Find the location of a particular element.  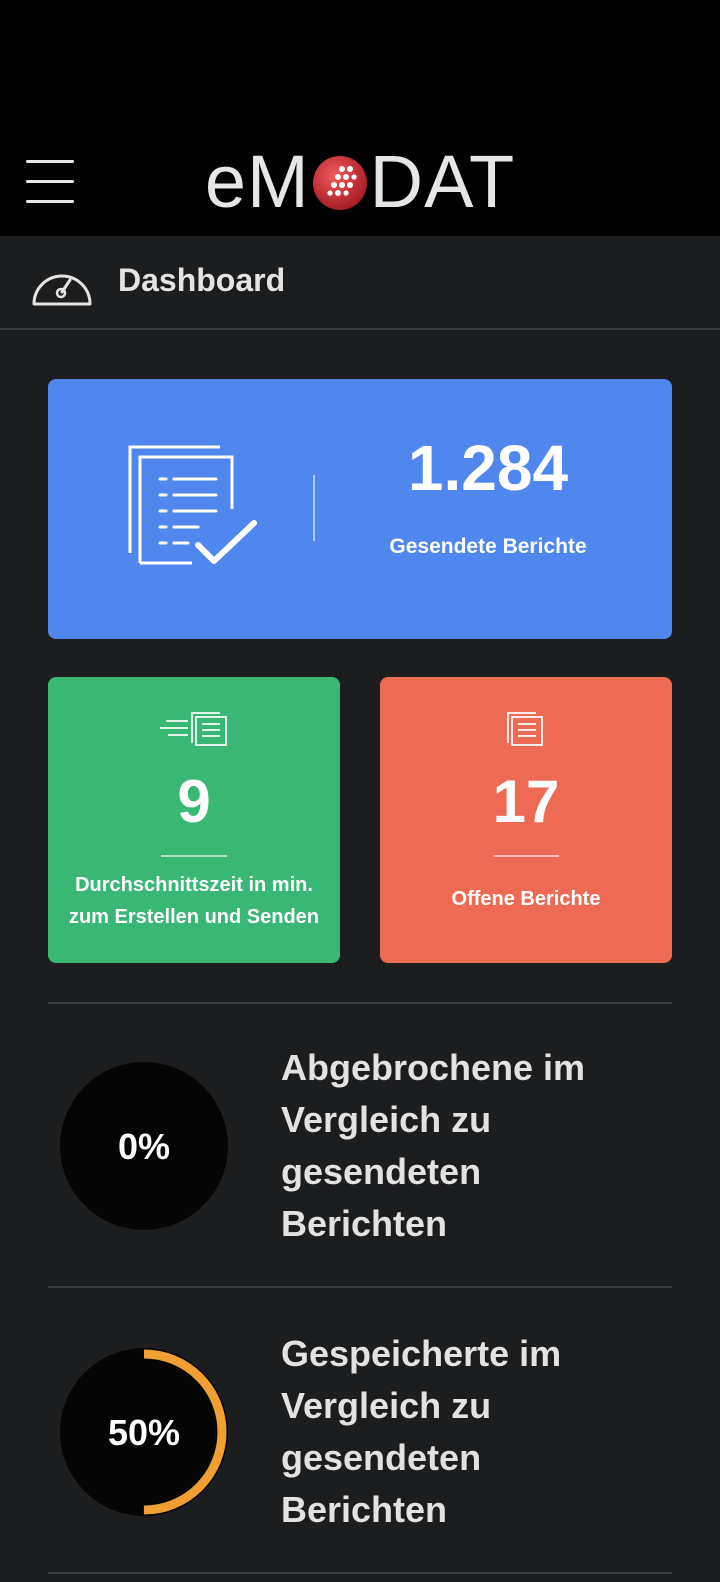

app-logo: eM DAT is located at coordinates (360, 181).